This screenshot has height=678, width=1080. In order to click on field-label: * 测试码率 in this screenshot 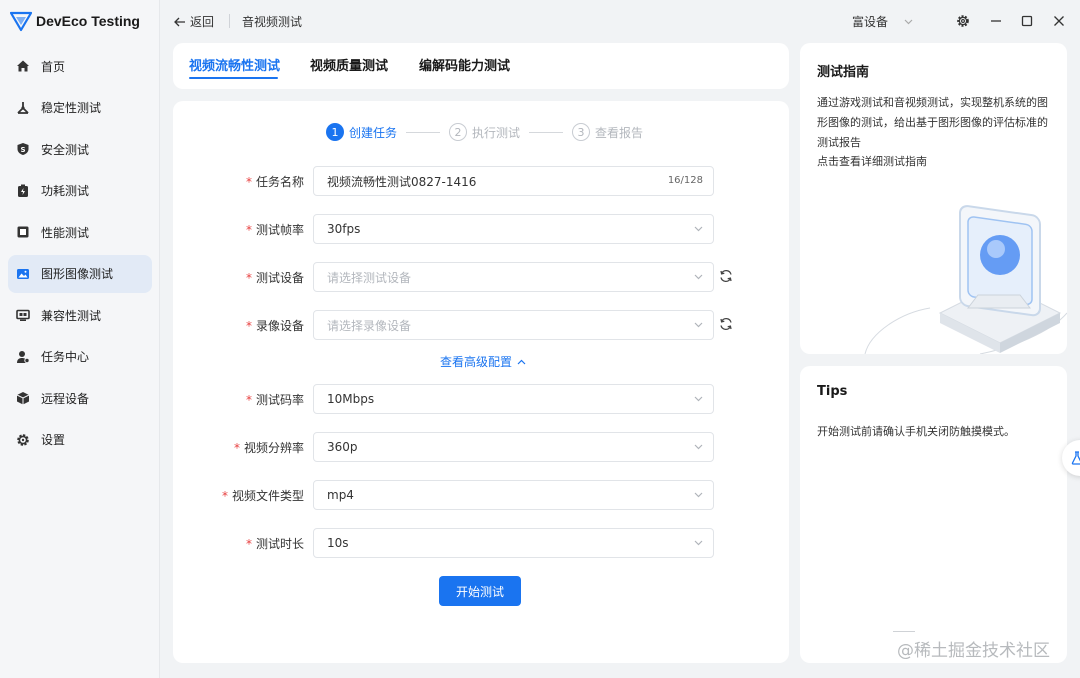, I will do `click(275, 399)`.